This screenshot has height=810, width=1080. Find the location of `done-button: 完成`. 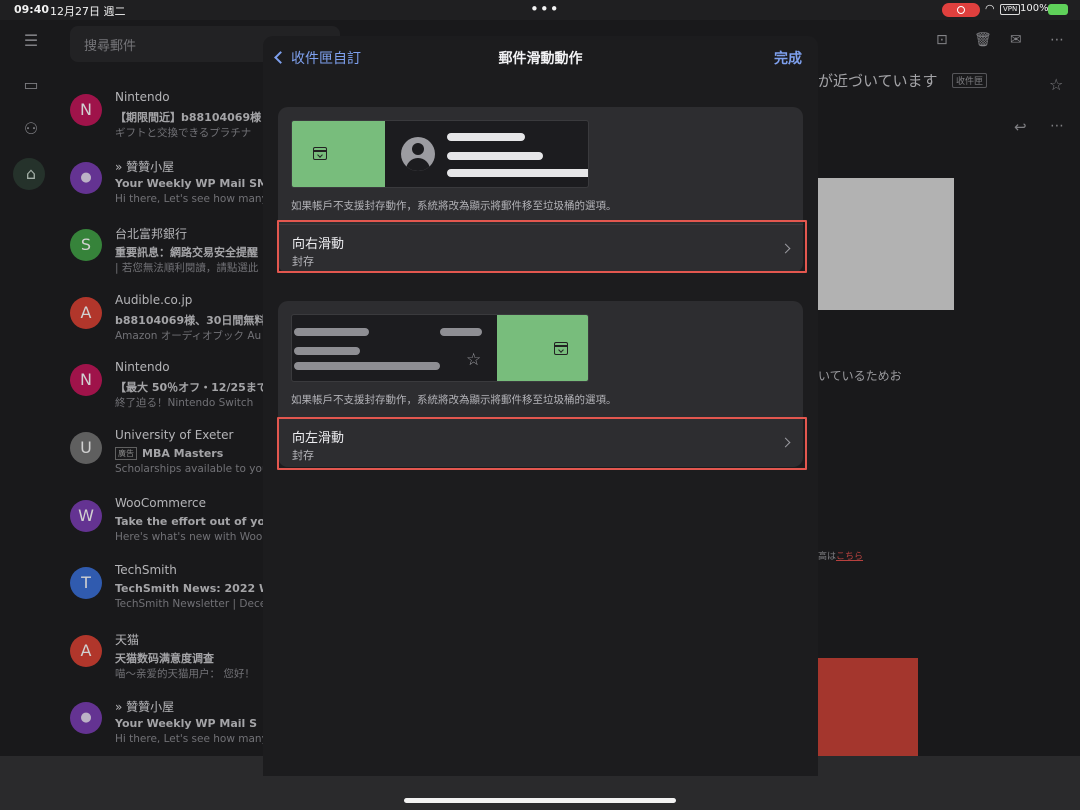

done-button: 完成 is located at coordinates (788, 58).